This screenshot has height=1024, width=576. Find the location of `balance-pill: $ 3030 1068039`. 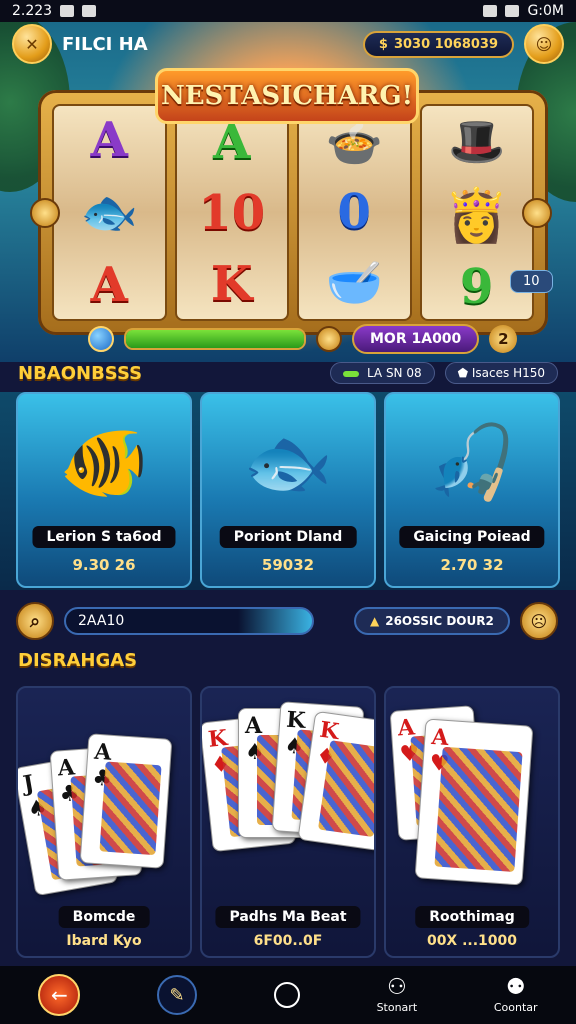

balance-pill: $ 3030 1068039 is located at coordinates (438, 44).